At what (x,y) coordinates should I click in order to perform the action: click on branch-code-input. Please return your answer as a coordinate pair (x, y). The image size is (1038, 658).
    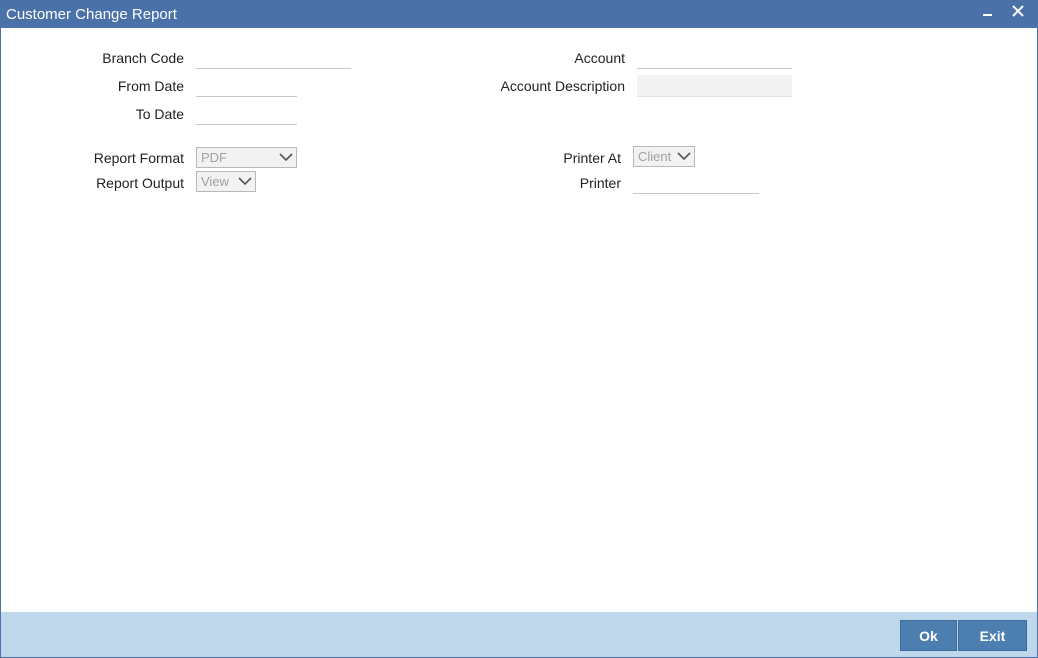
    Looking at the image, I should click on (273, 58).